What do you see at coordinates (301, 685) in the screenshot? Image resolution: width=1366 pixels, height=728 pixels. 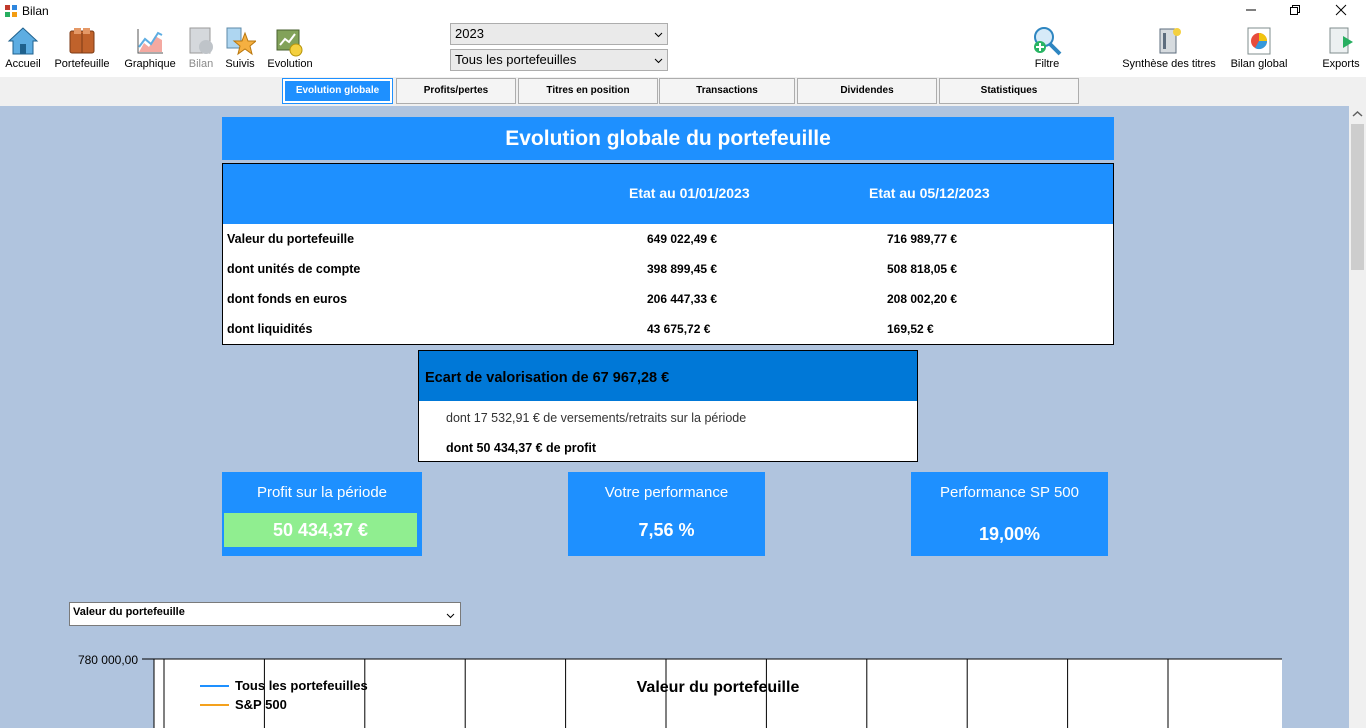 I see `chart-legend-label: Tous les portefeuilles` at bounding box center [301, 685].